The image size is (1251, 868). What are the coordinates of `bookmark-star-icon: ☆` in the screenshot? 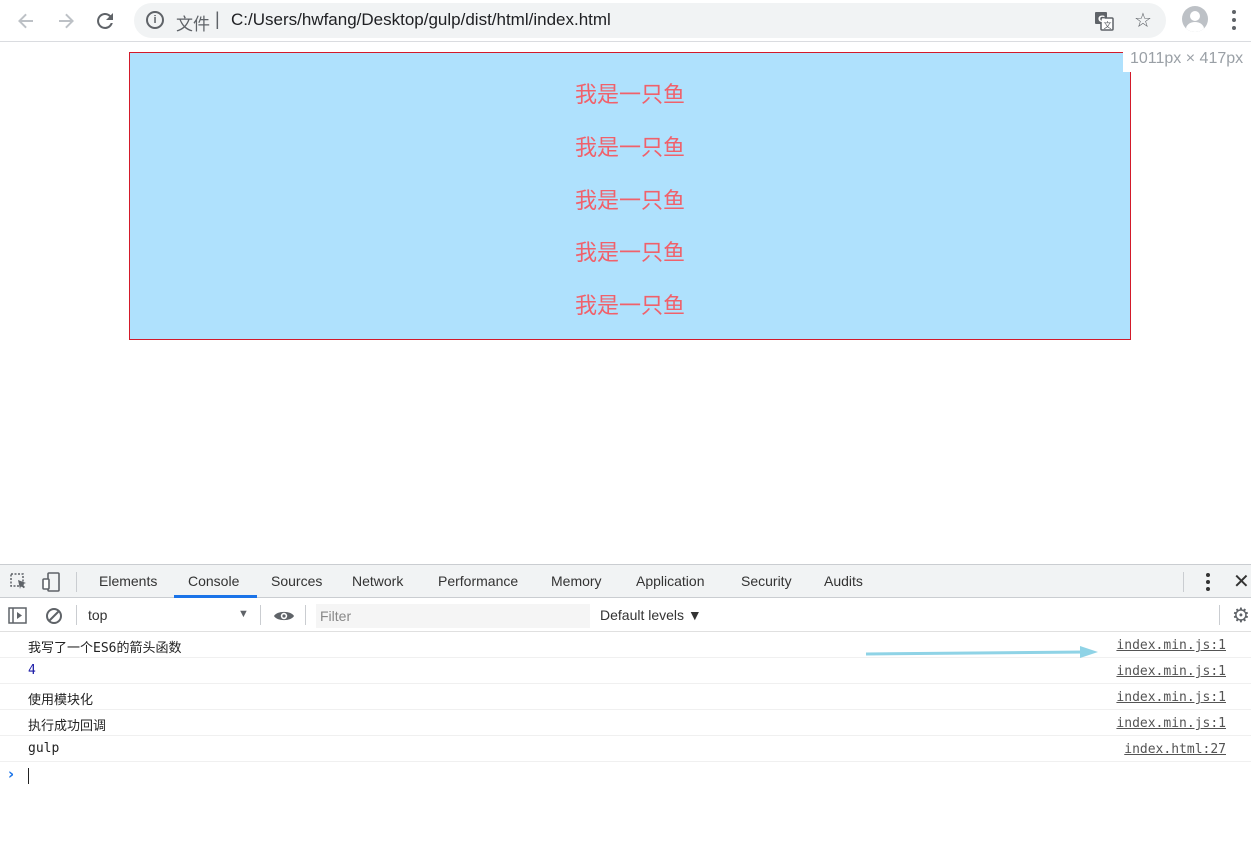 It's located at (1143, 20).